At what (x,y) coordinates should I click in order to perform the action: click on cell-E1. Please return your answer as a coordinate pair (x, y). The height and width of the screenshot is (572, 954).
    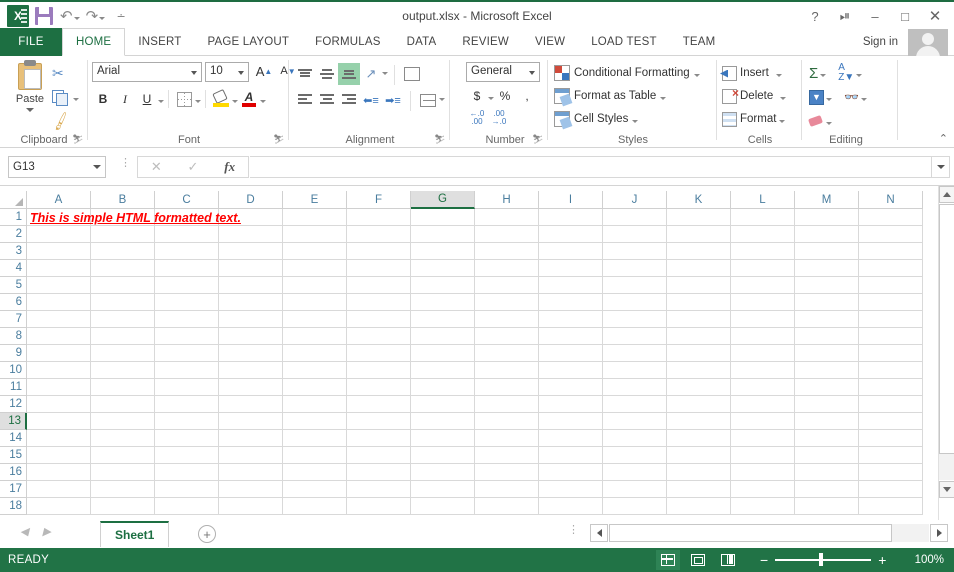
    Looking at the image, I should click on (315, 217).